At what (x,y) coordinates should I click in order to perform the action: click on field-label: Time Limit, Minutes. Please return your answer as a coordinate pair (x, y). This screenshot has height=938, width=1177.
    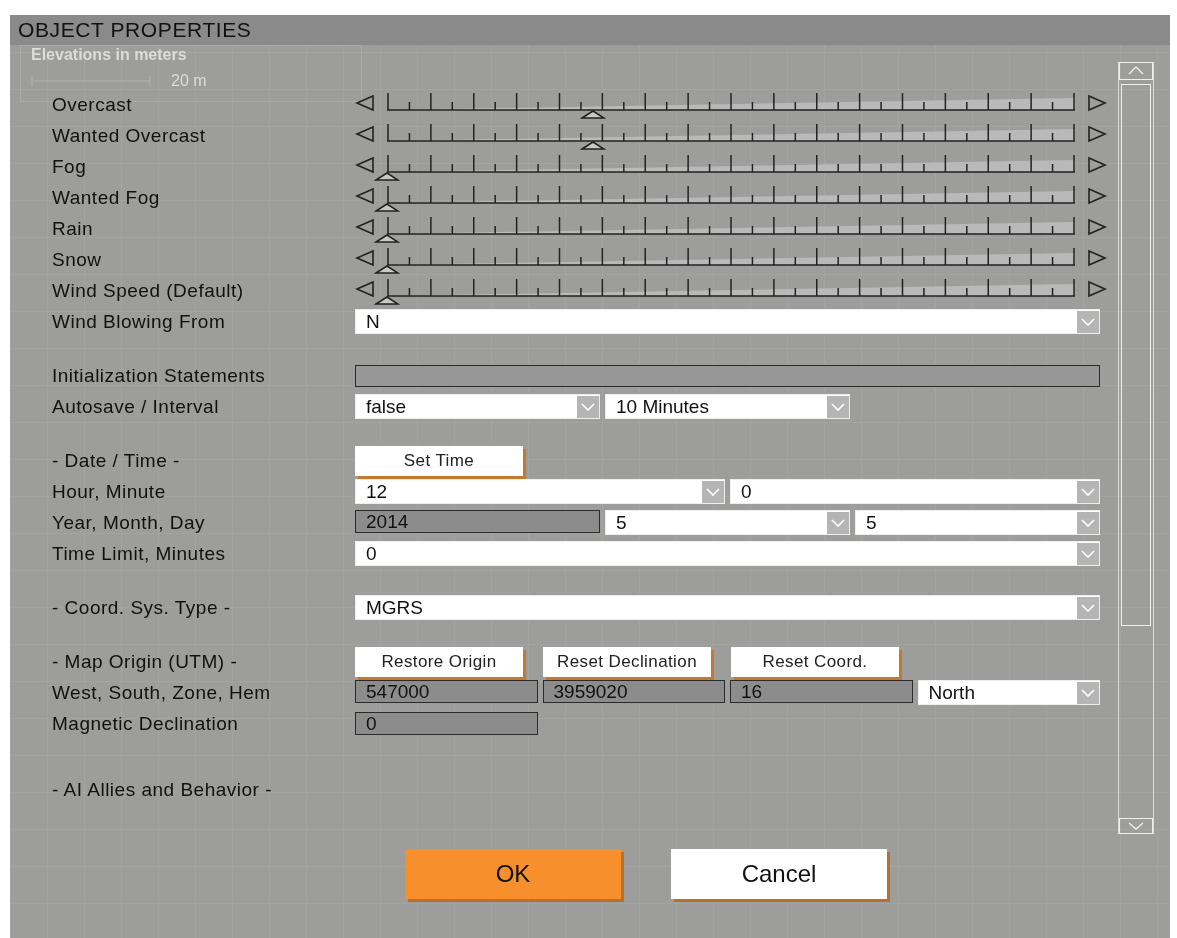
    Looking at the image, I should click on (139, 553).